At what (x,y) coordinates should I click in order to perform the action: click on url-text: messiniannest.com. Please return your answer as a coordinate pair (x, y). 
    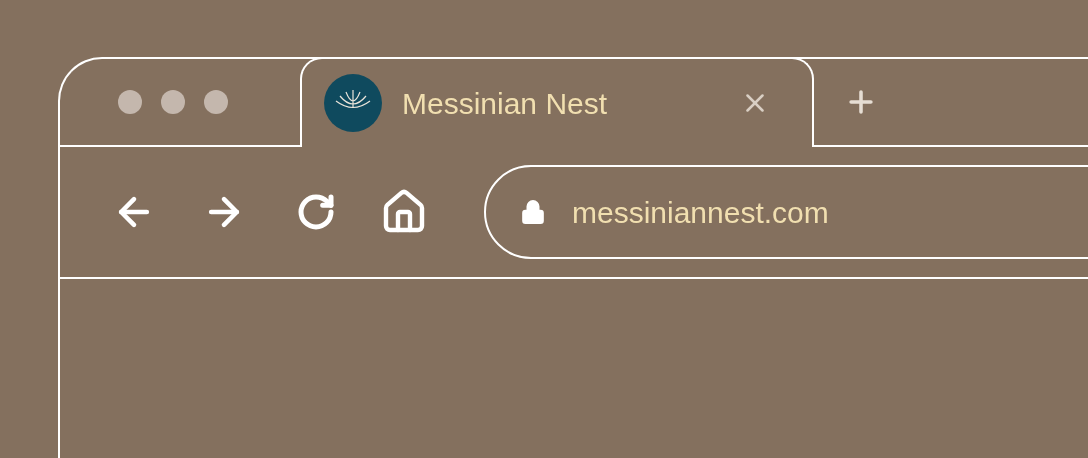
    Looking at the image, I should click on (700, 212).